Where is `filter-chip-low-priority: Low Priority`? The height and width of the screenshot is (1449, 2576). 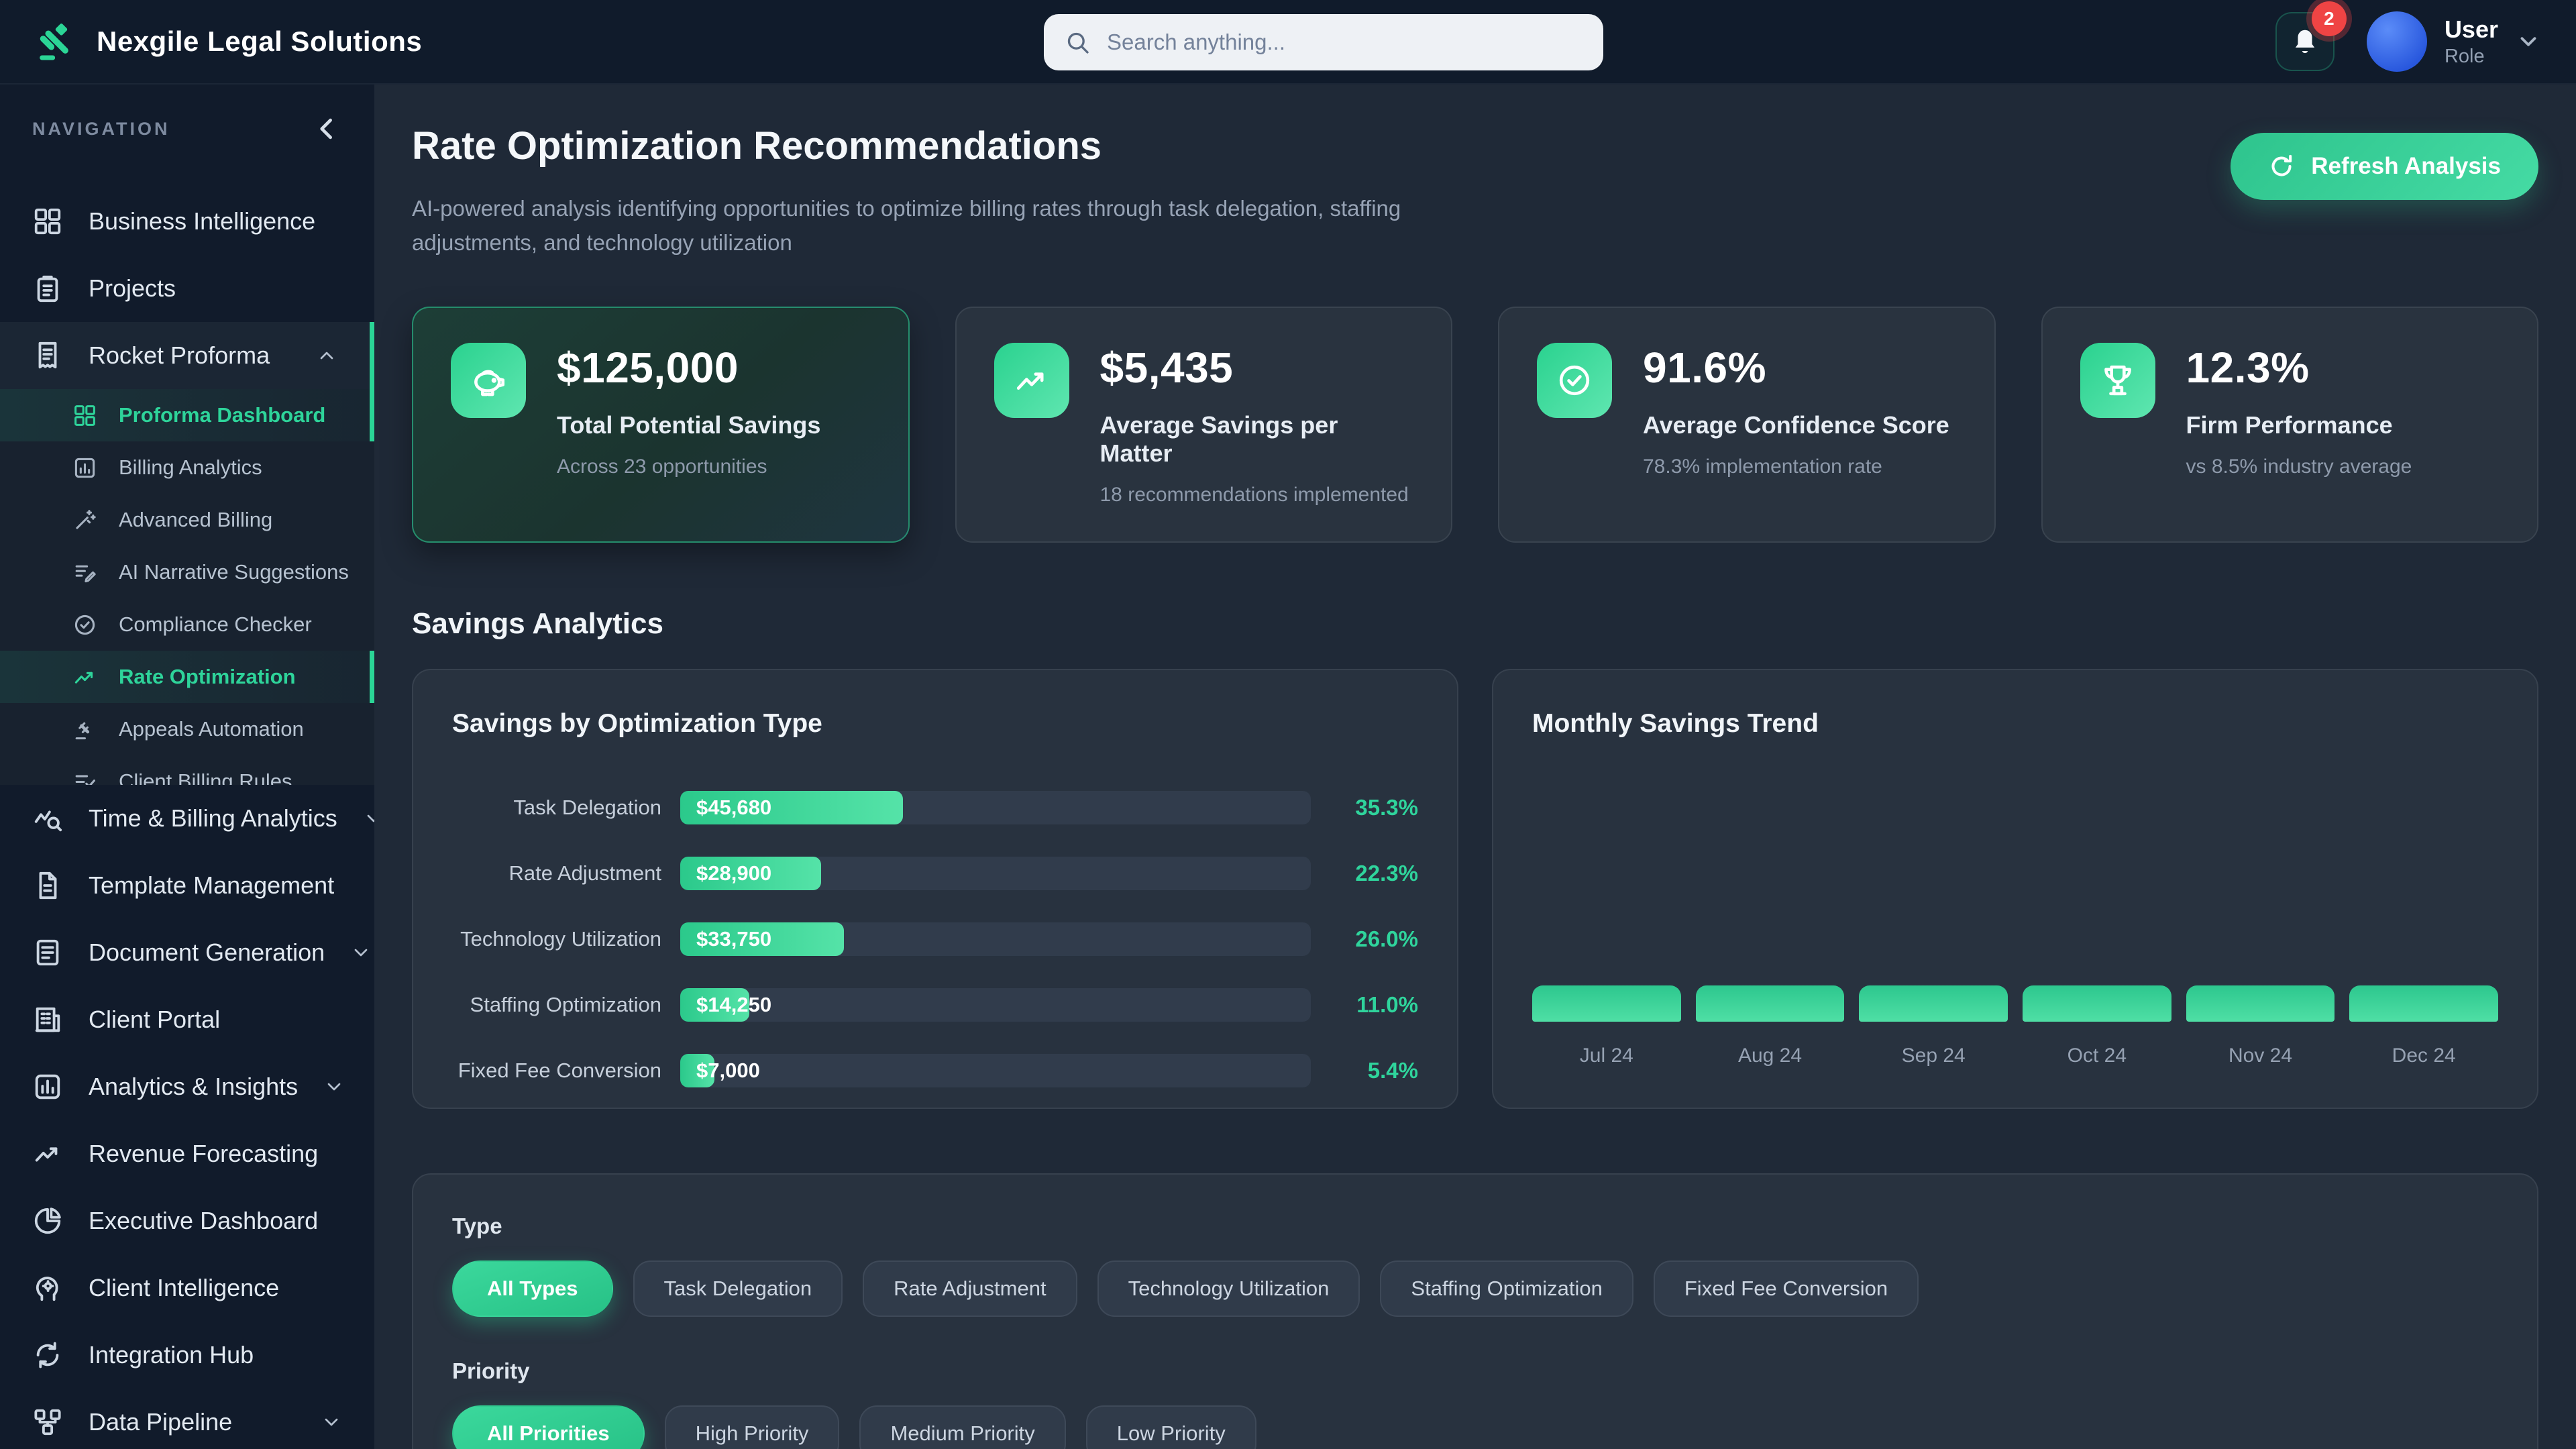
filter-chip-low-priority: Low Priority is located at coordinates (1170, 1427).